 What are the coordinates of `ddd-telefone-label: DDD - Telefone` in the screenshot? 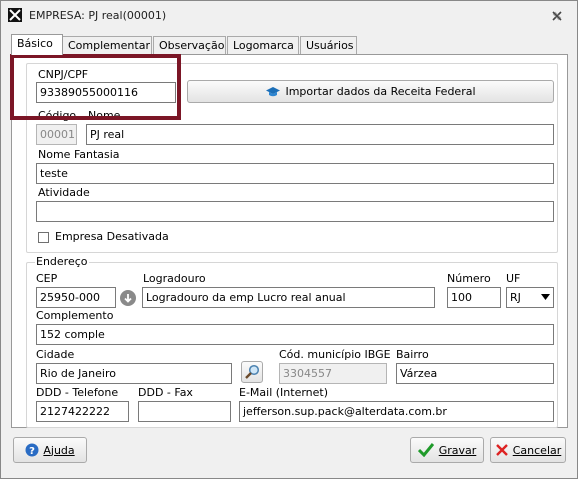 It's located at (77, 392).